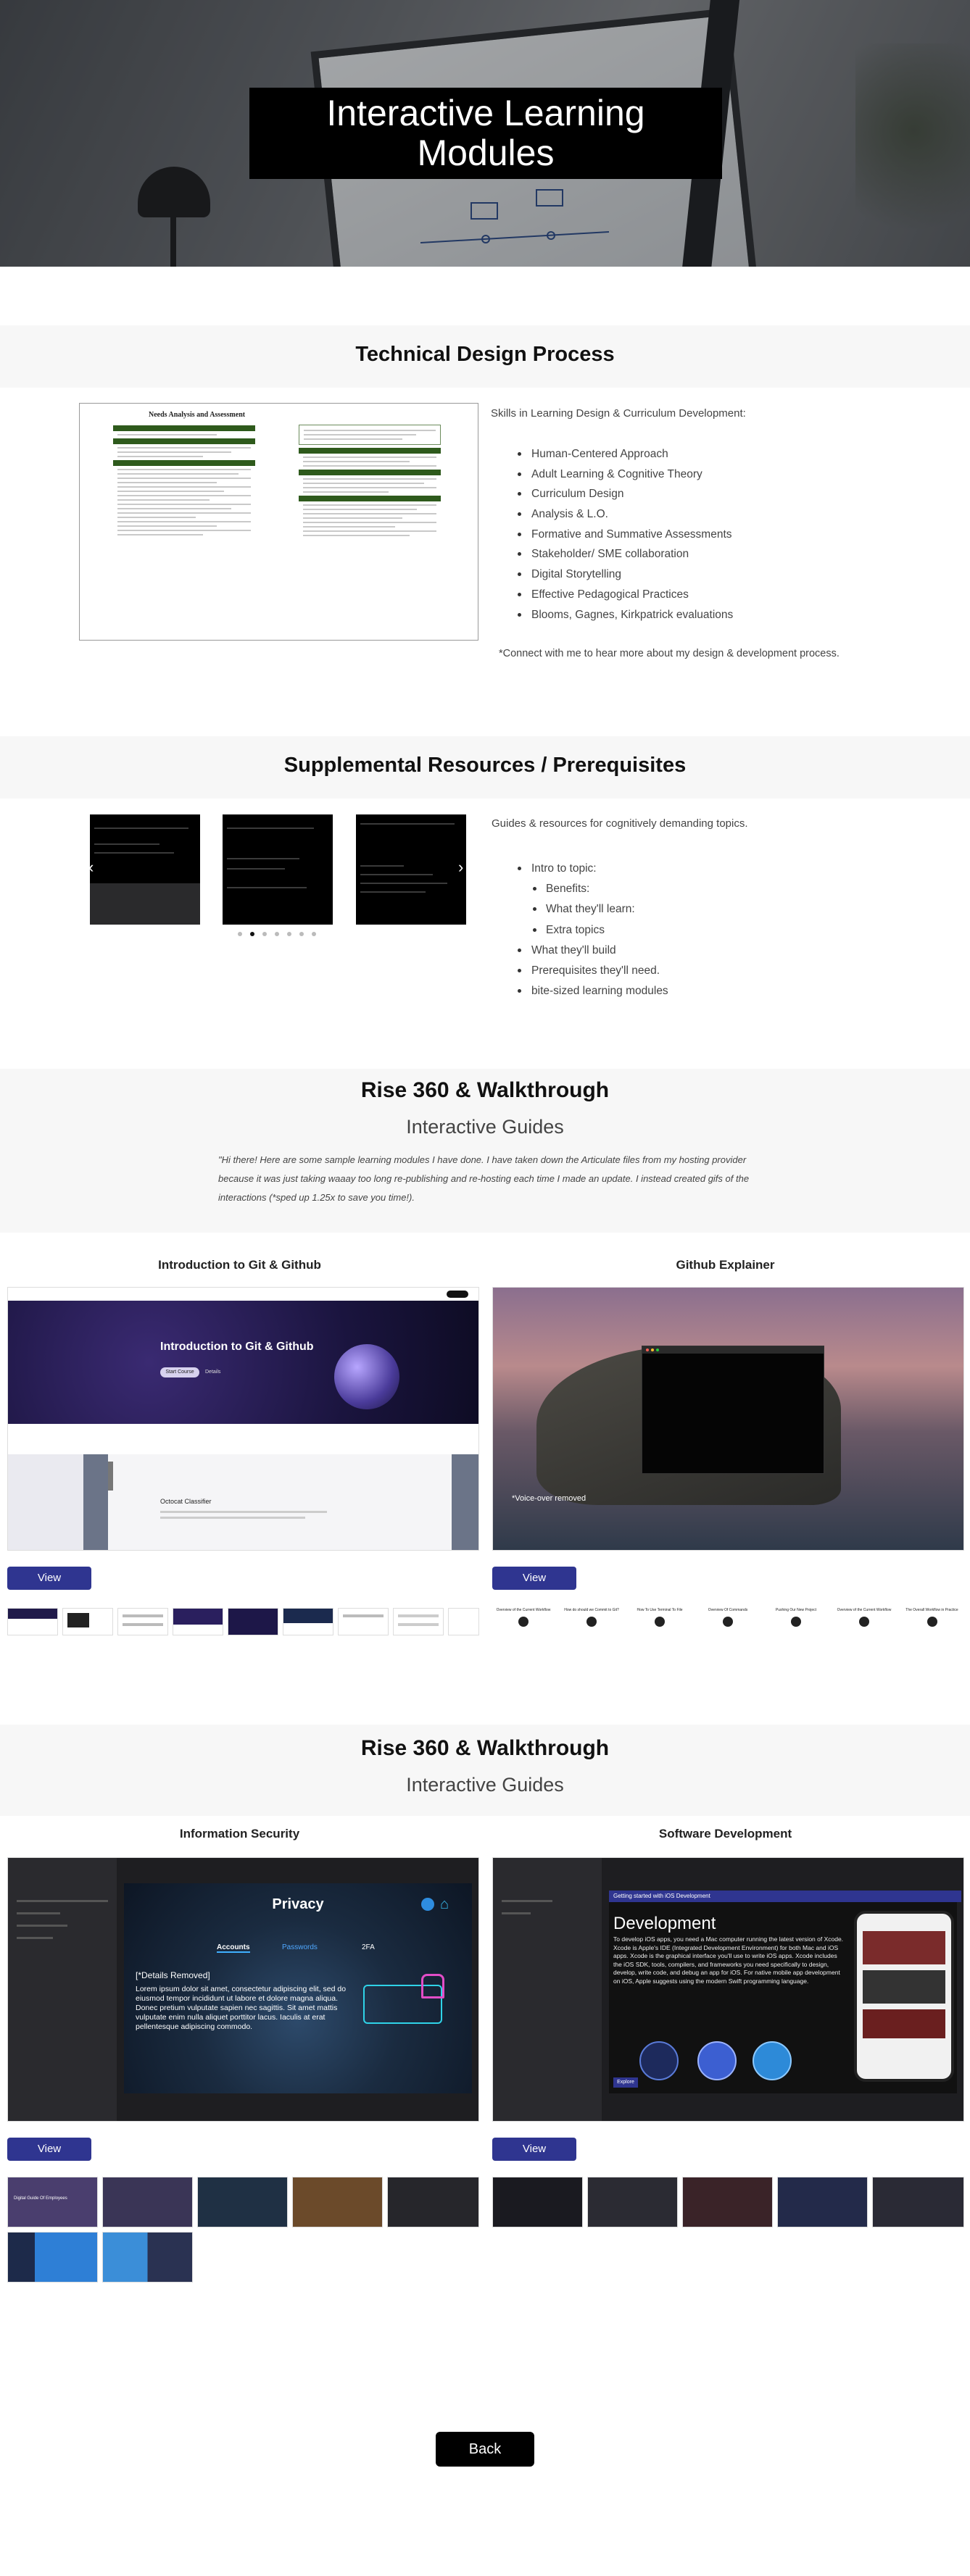 This screenshot has width=970, height=2576. I want to click on thumb-label: The Overall Workflow in Practice, so click(932, 1610).